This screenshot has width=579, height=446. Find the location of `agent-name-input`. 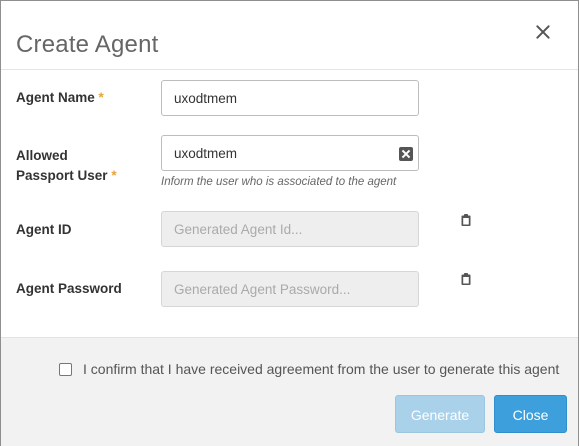

agent-name-input is located at coordinates (290, 98).